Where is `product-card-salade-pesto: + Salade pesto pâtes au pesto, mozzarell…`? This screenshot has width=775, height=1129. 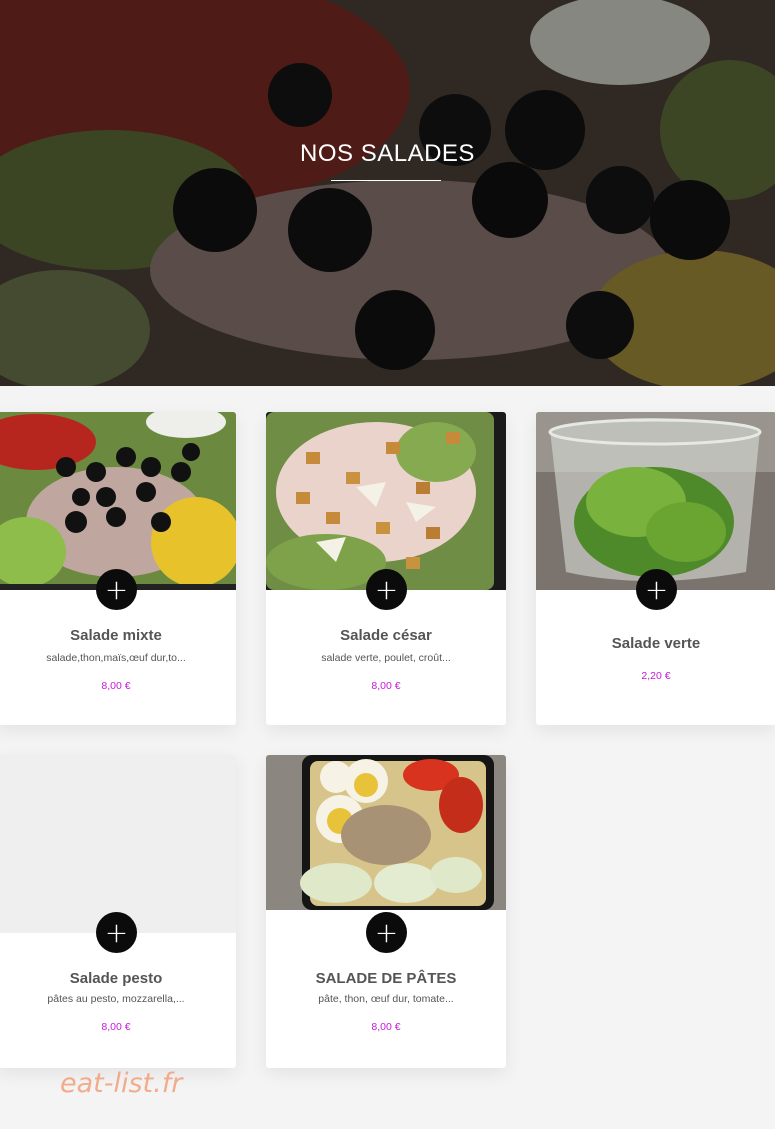 product-card-salade-pesto: + Salade pesto pâtes au pesto, mozzarell… is located at coordinates (118, 911).